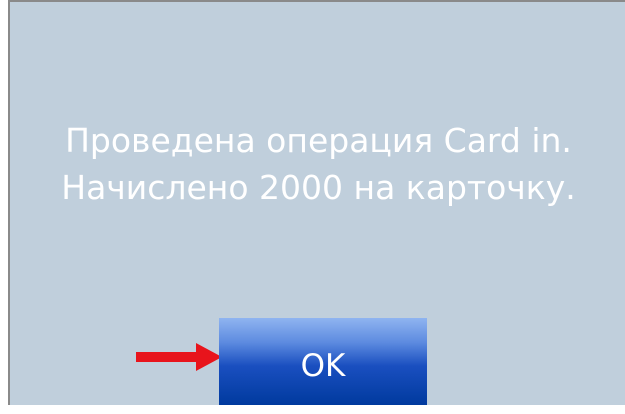 This screenshot has width=625, height=414. What do you see at coordinates (323, 361) in the screenshot?
I see `ok-button: OK` at bounding box center [323, 361].